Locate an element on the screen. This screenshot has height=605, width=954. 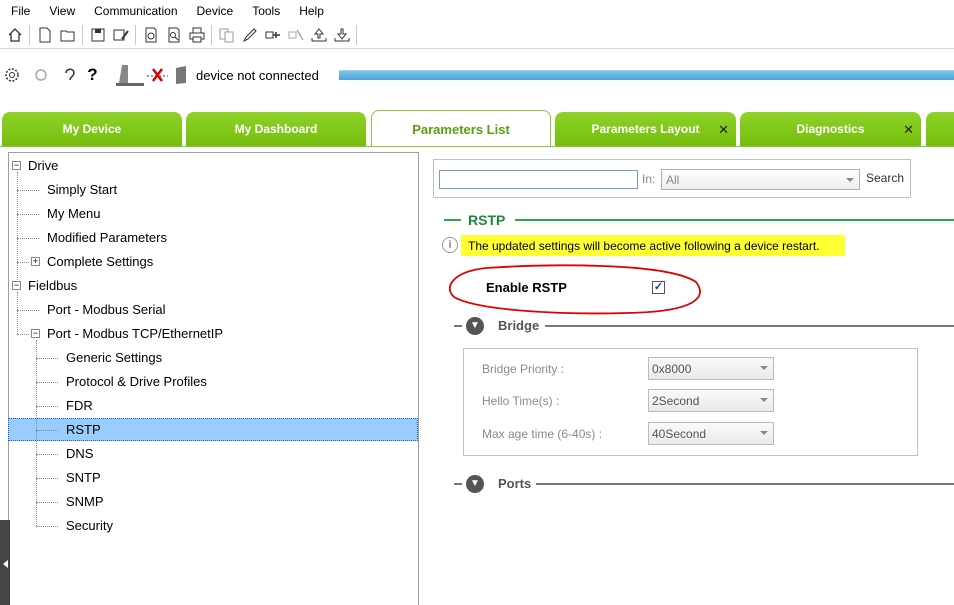
tab-diagnostics: Diagnostics ✕ is located at coordinates (830, 129).